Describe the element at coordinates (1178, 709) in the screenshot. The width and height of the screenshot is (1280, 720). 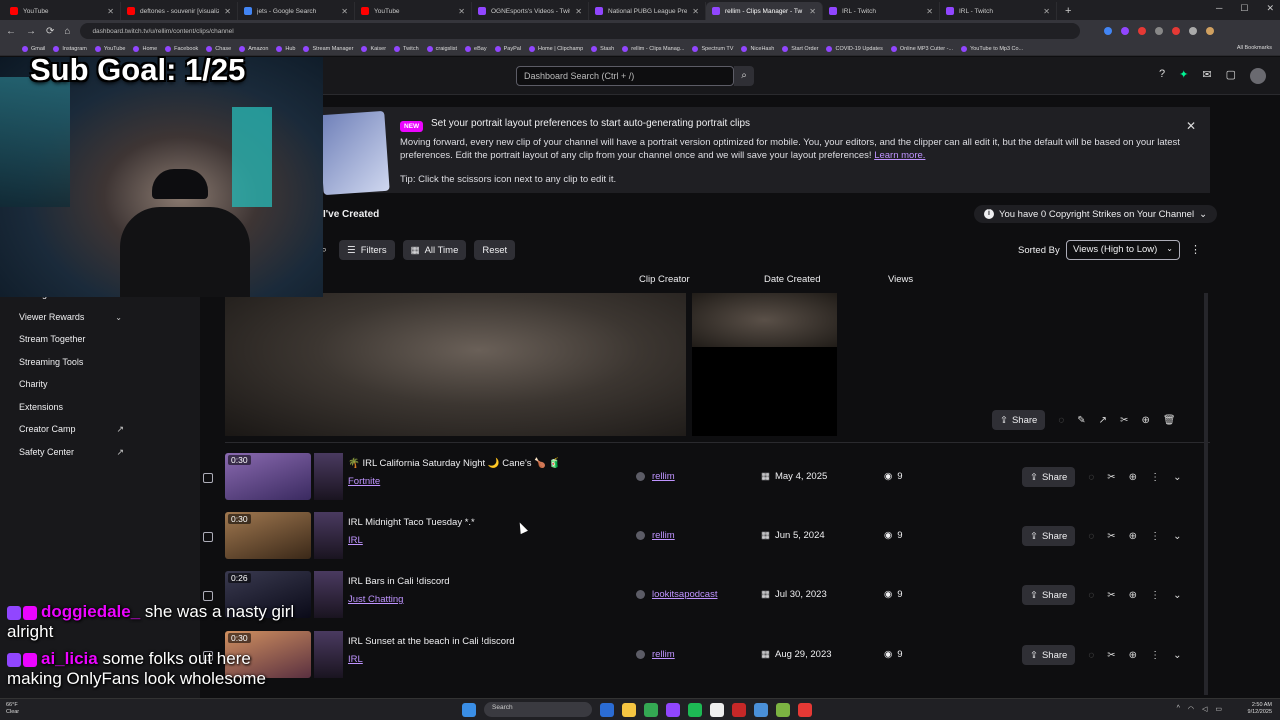
I see `chevron-up-icon: ^` at that location.